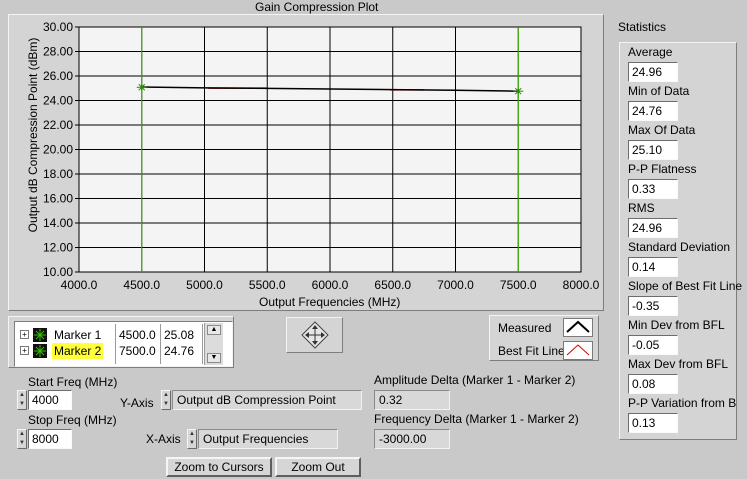 The height and width of the screenshot is (479, 747). I want to click on x-axis-select-label: X-Axis, so click(163, 439).